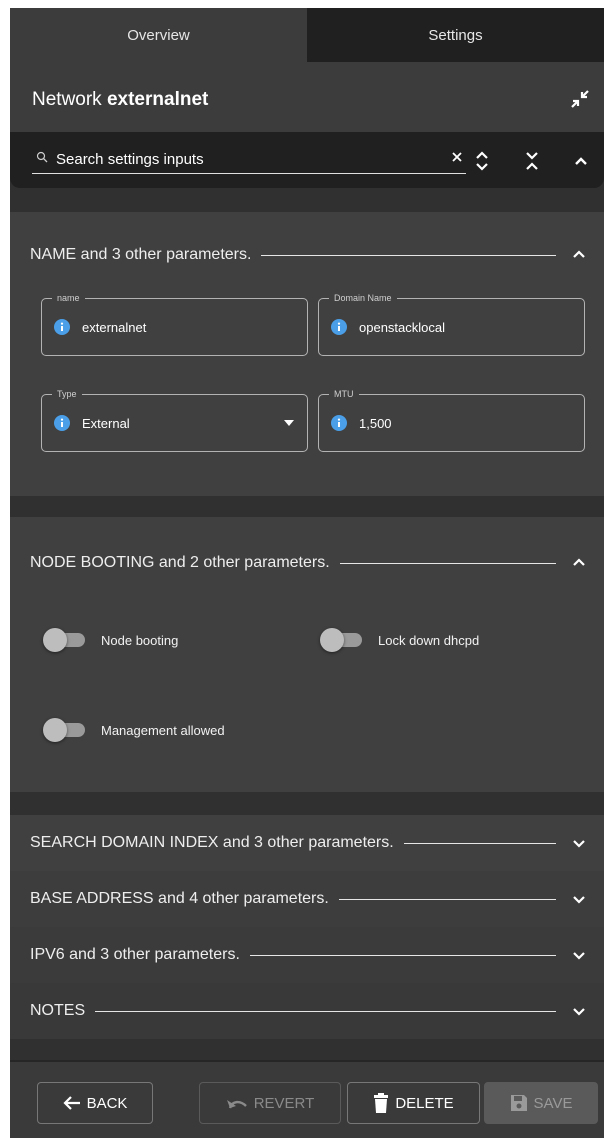  Describe the element at coordinates (42, 157) in the screenshot. I see `search-icon` at that location.